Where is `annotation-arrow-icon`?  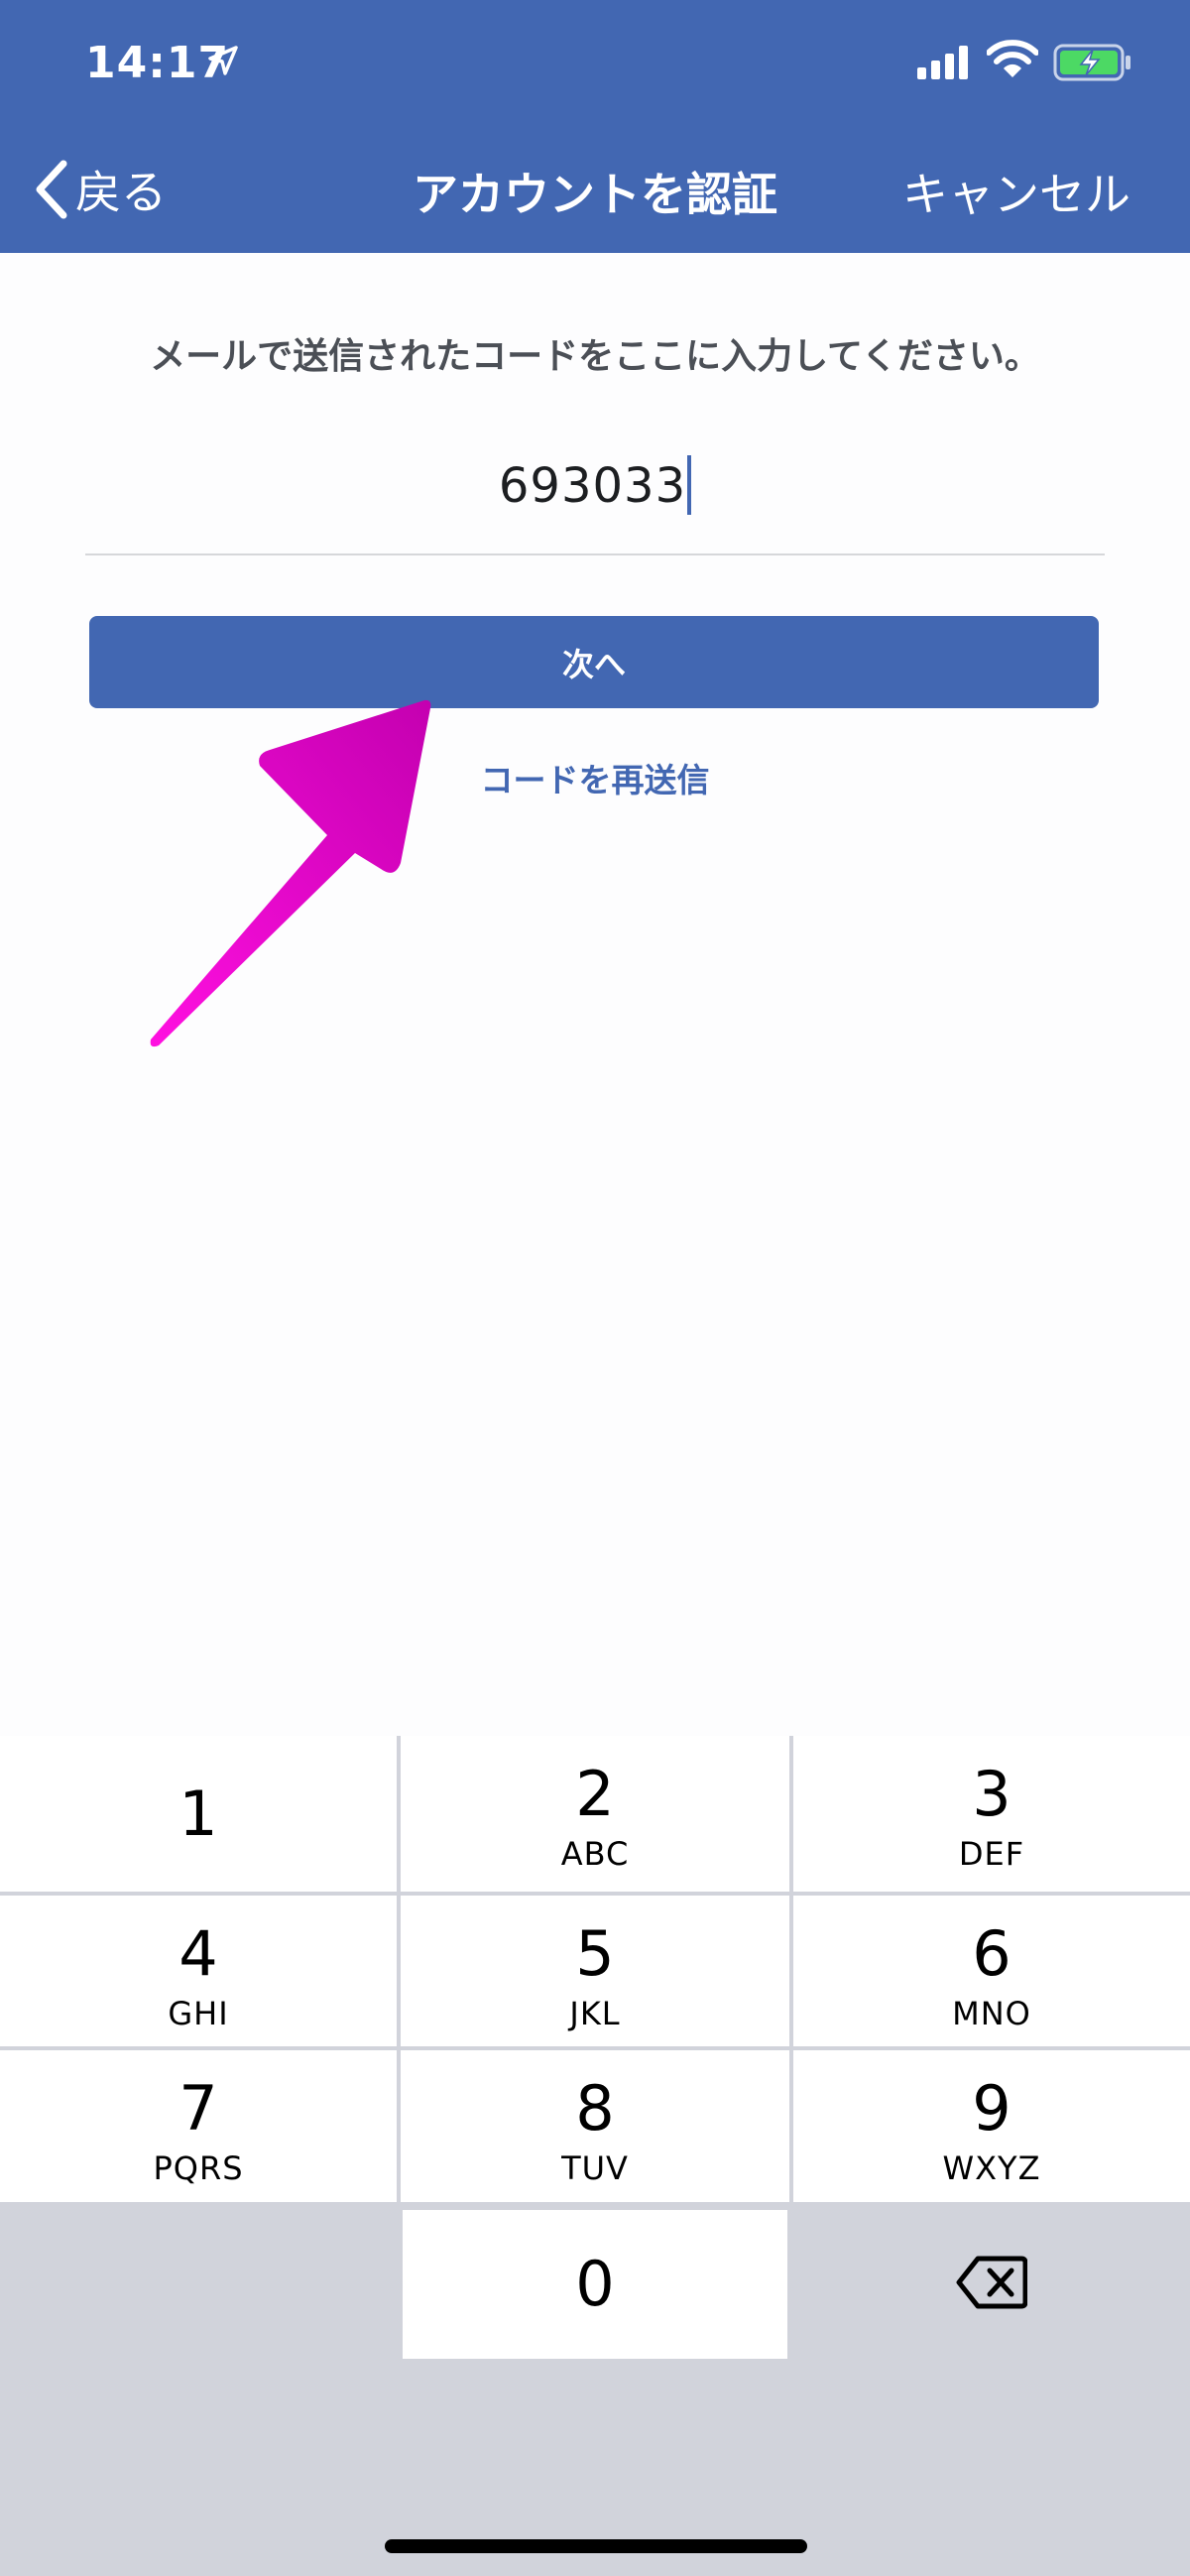 annotation-arrow-icon is located at coordinates (290, 873).